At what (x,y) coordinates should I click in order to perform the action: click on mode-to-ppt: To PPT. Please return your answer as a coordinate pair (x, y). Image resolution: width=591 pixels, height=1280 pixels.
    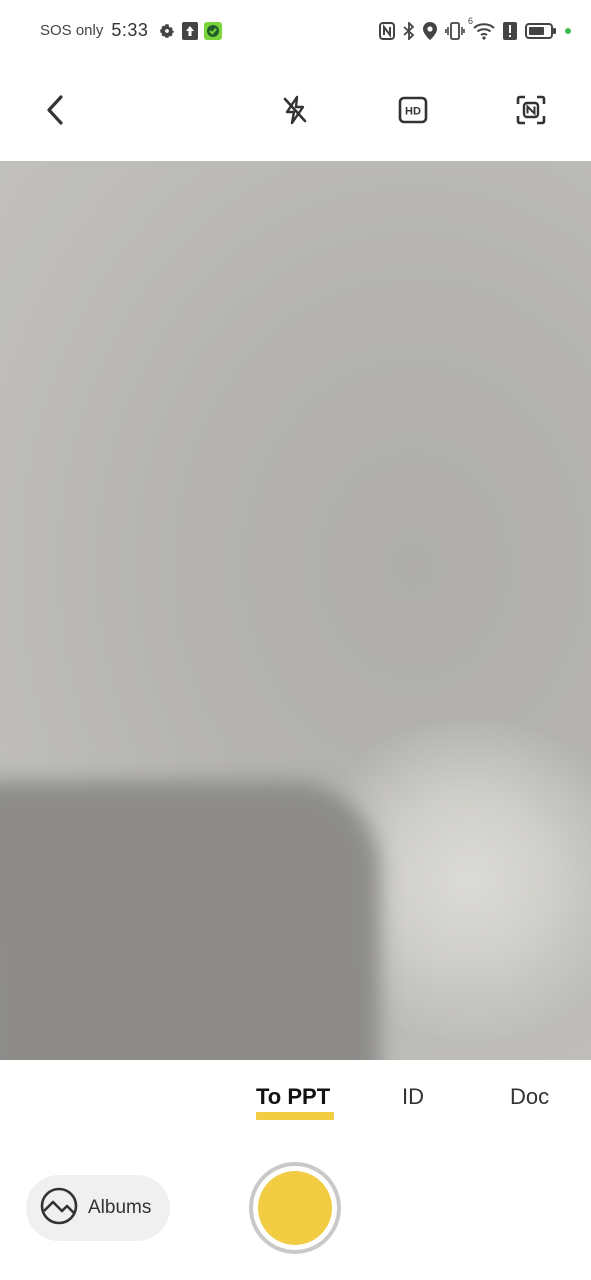
    Looking at the image, I should click on (293, 1097).